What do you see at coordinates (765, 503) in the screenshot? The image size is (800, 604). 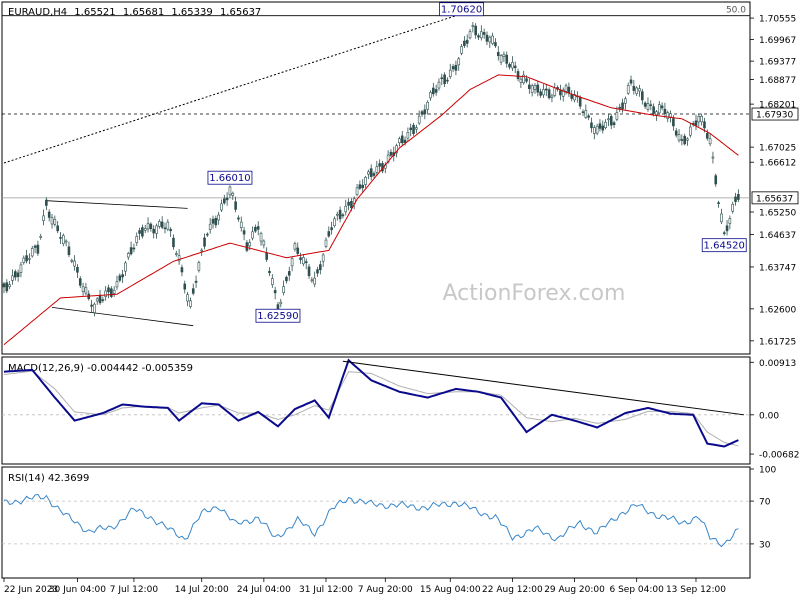 I see `rsi-tick-label: 70` at bounding box center [765, 503].